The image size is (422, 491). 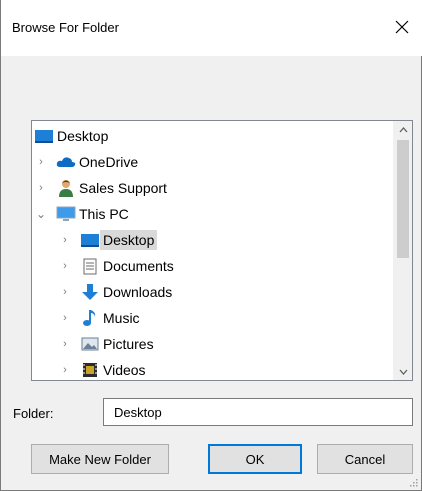 I want to click on vertical-scrollbar, so click(x=402, y=250).